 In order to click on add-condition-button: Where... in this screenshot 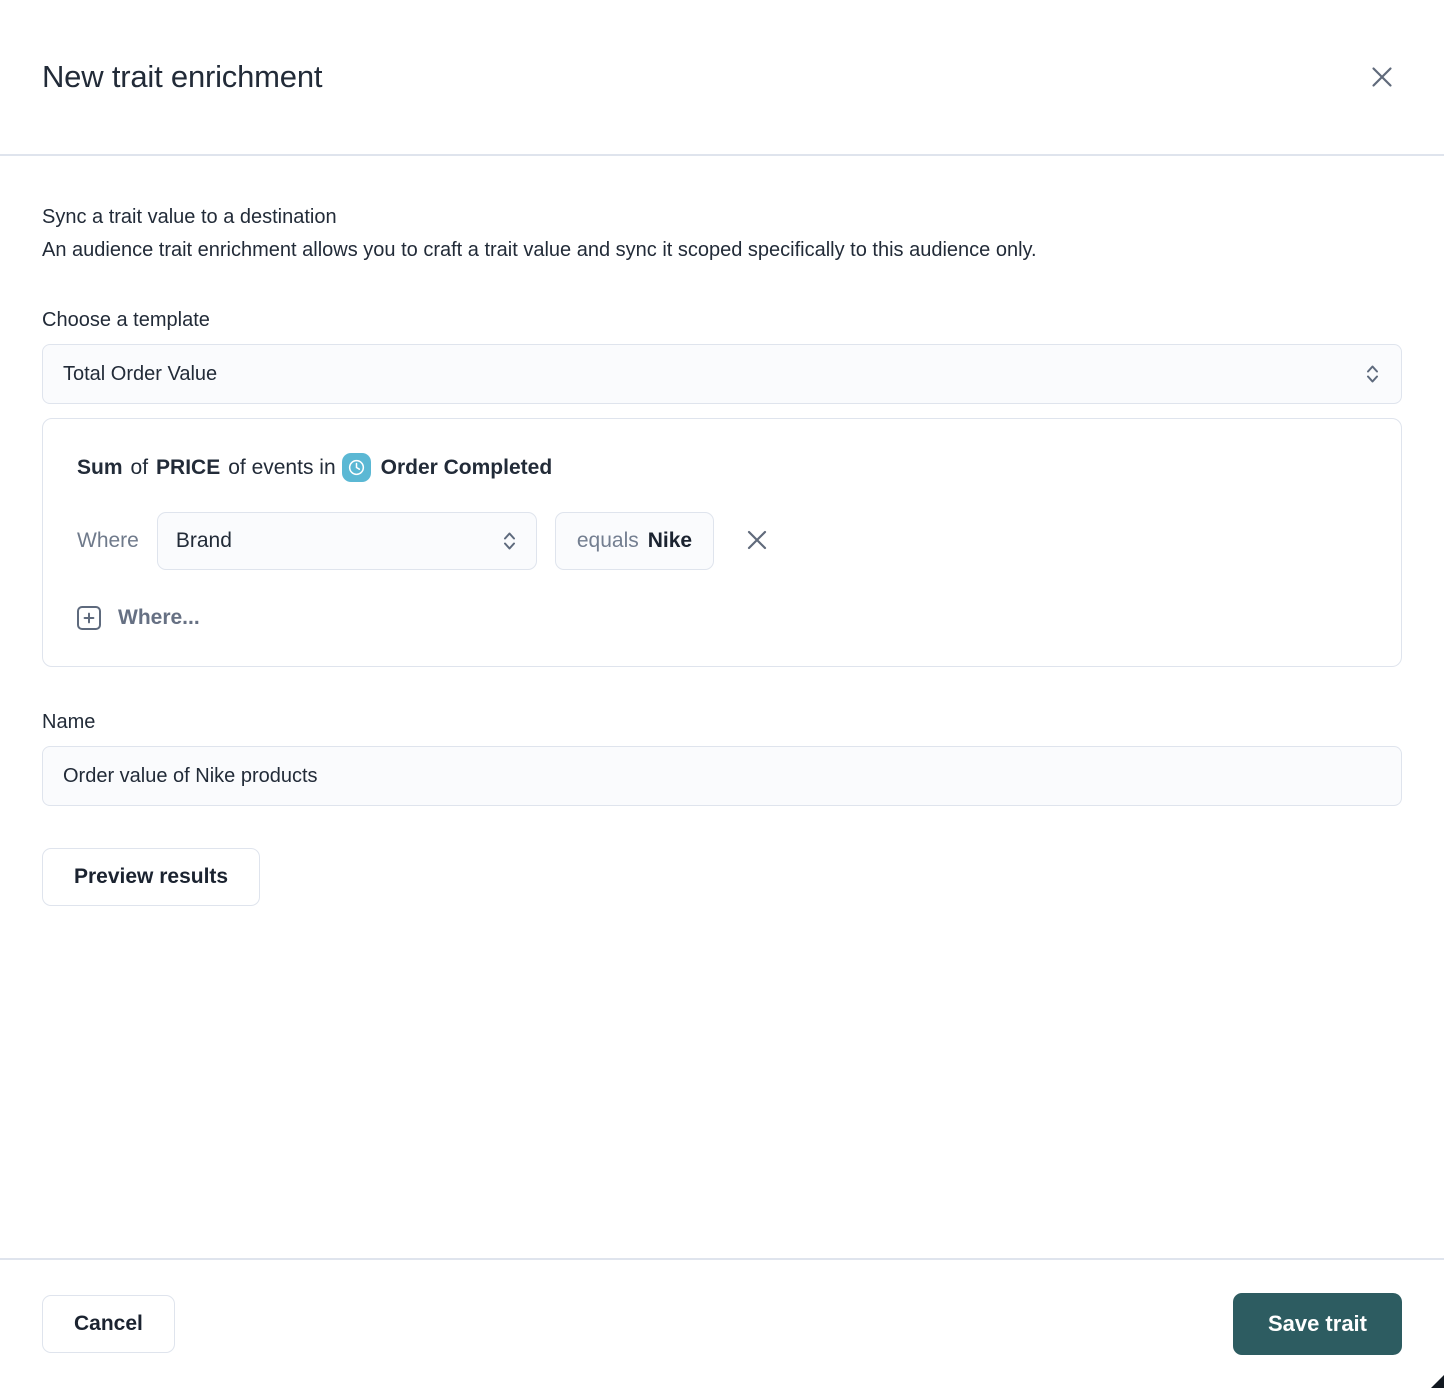, I will do `click(138, 618)`.